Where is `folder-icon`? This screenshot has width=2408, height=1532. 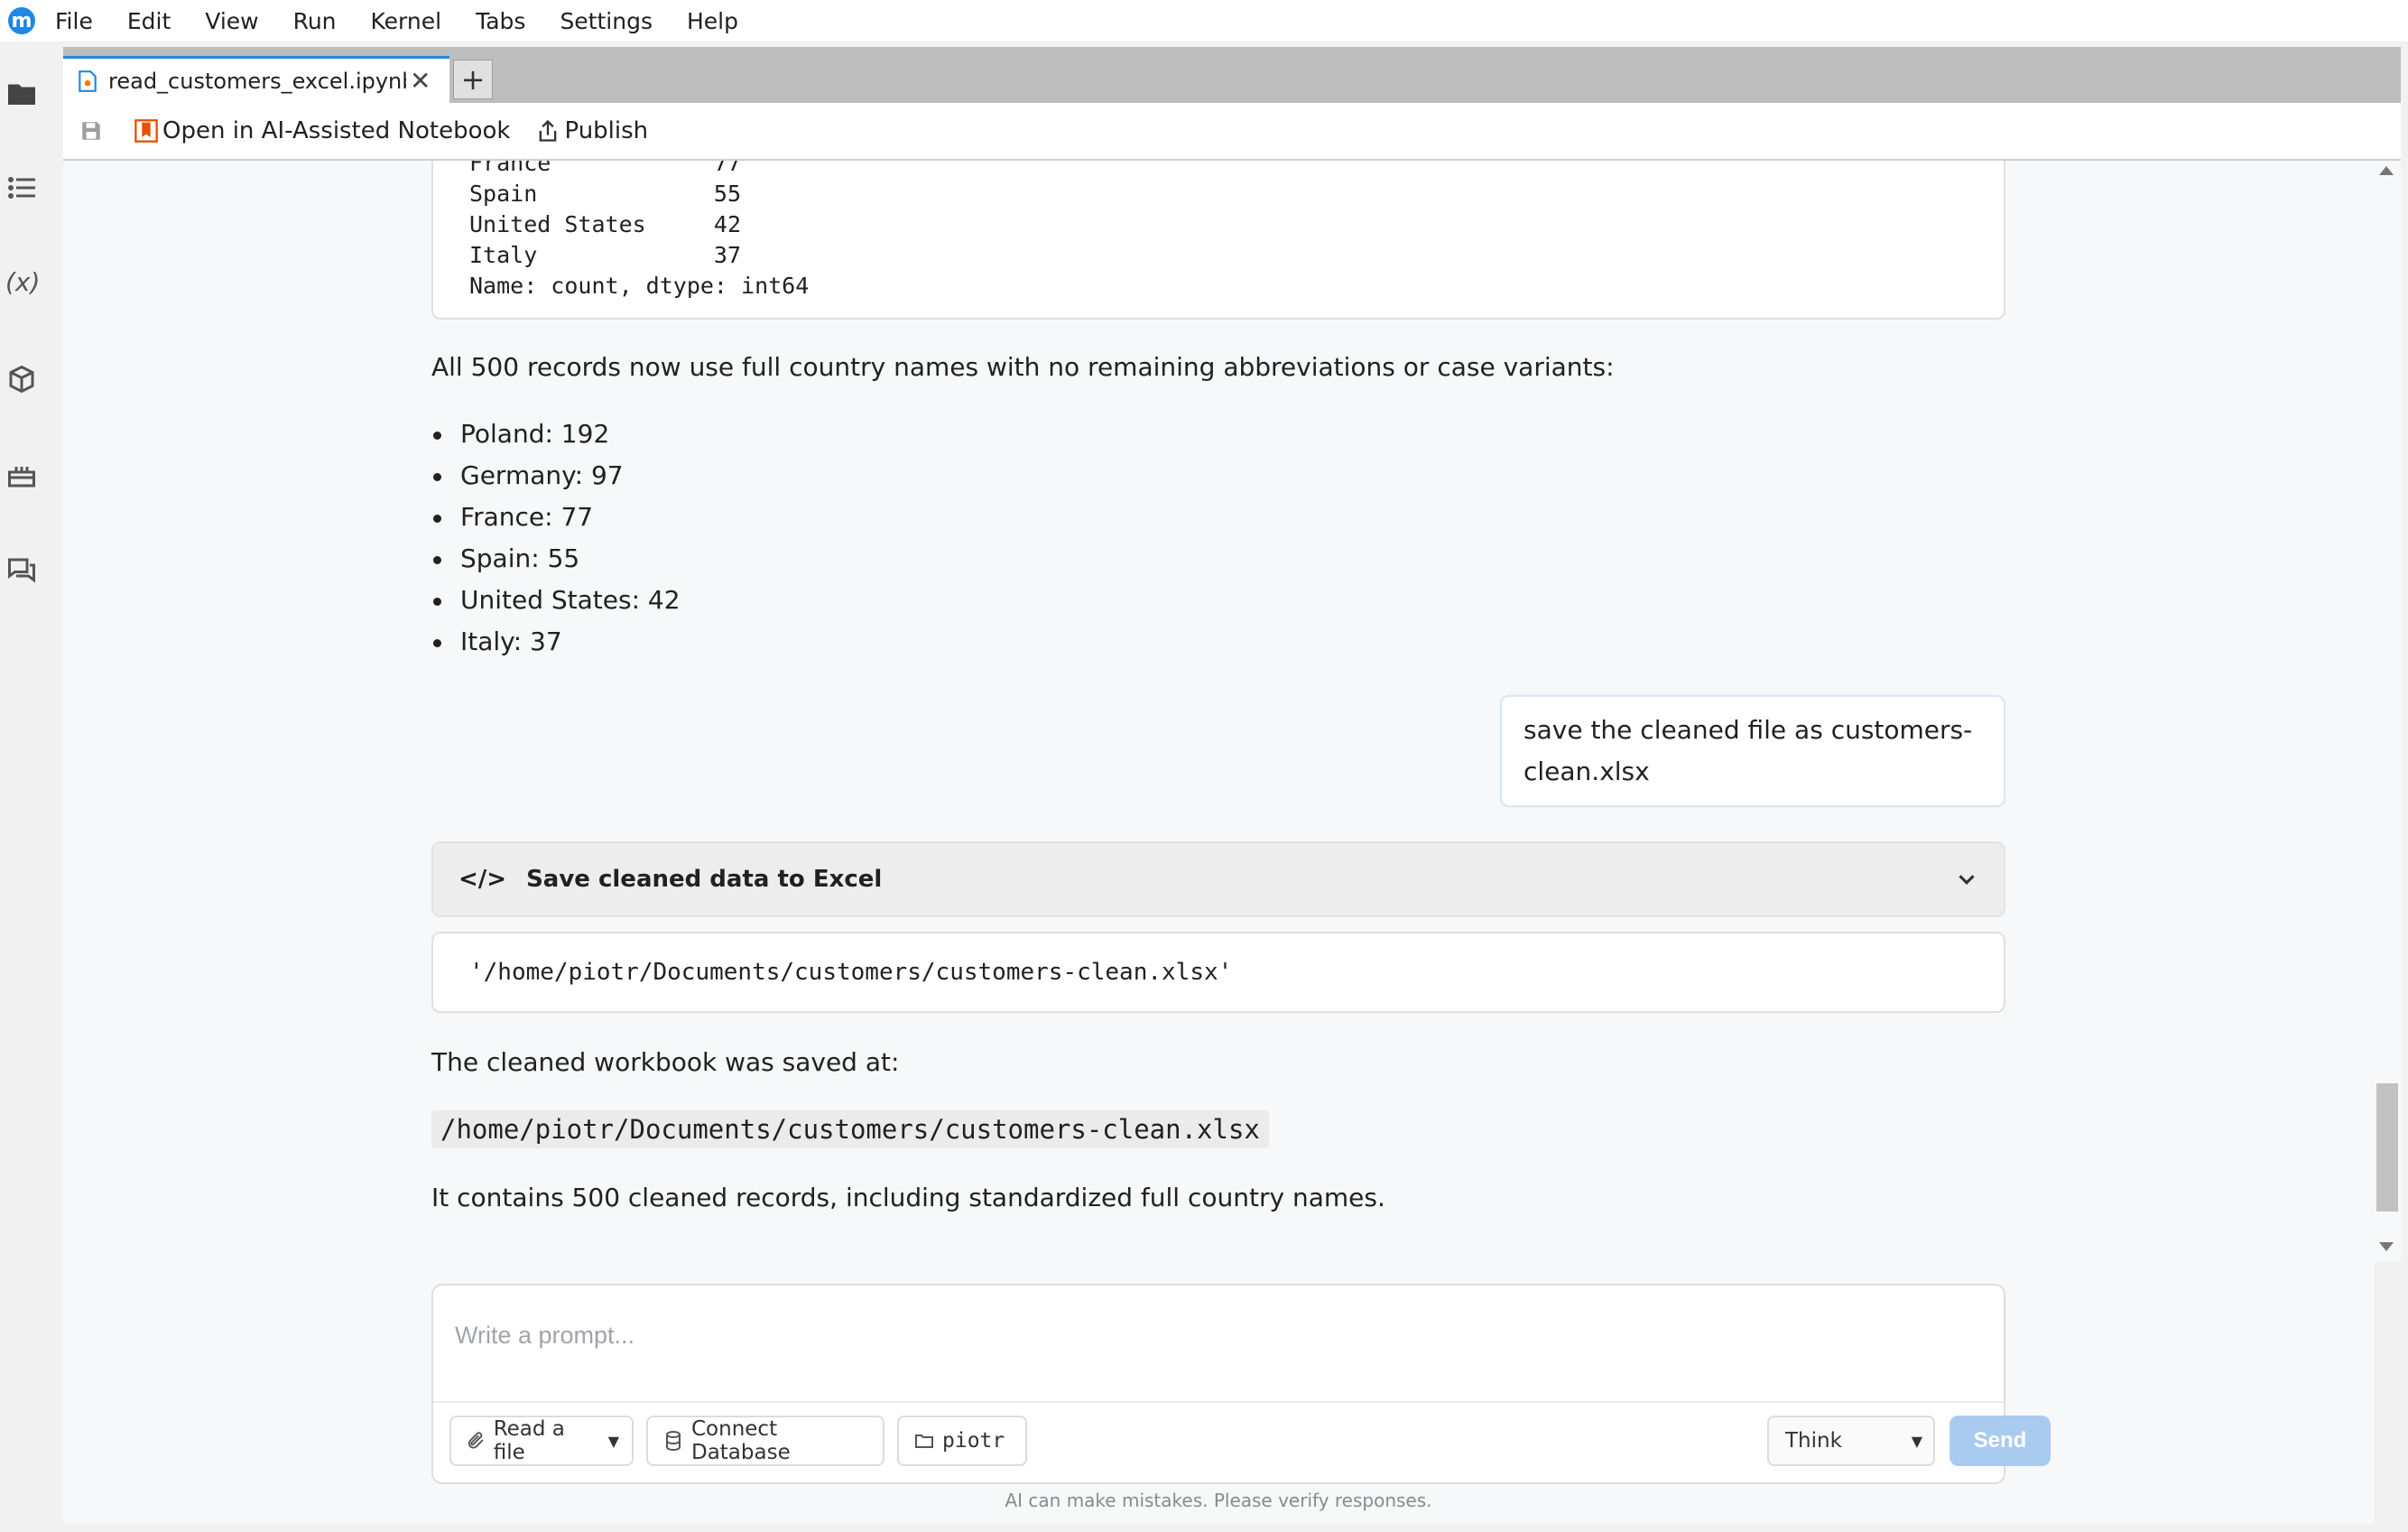
folder-icon is located at coordinates (21, 94).